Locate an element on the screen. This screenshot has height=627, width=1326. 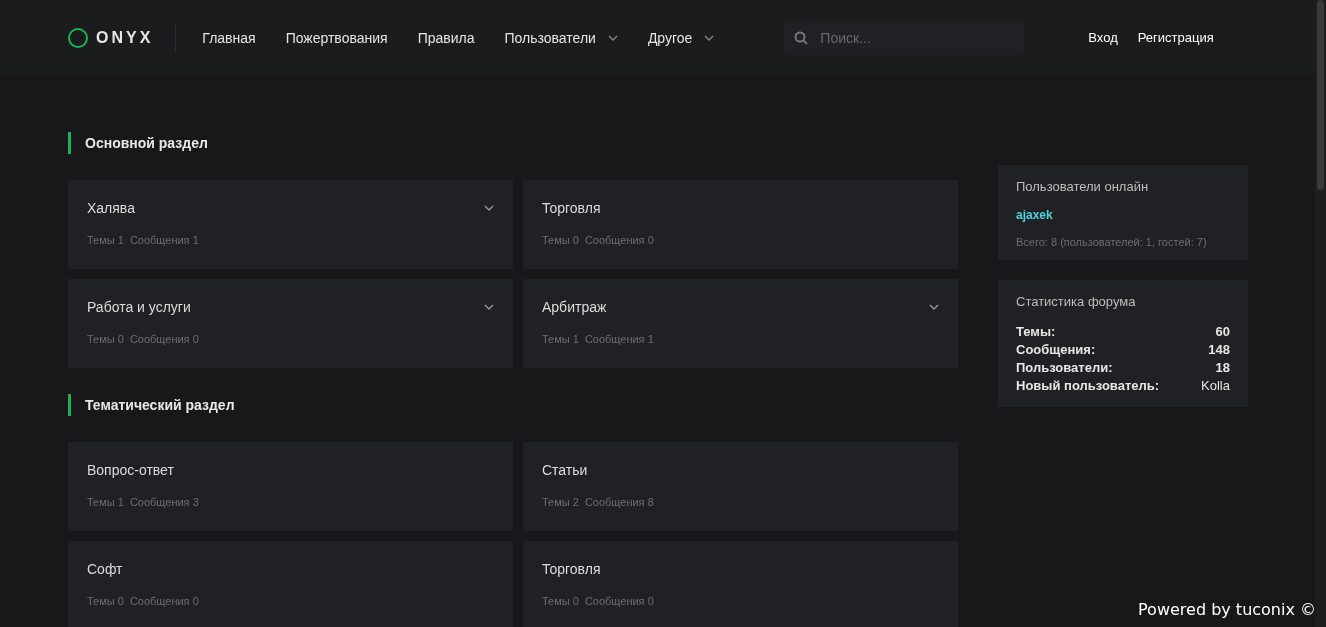
section-title: Основной раздел is located at coordinates (513, 143).